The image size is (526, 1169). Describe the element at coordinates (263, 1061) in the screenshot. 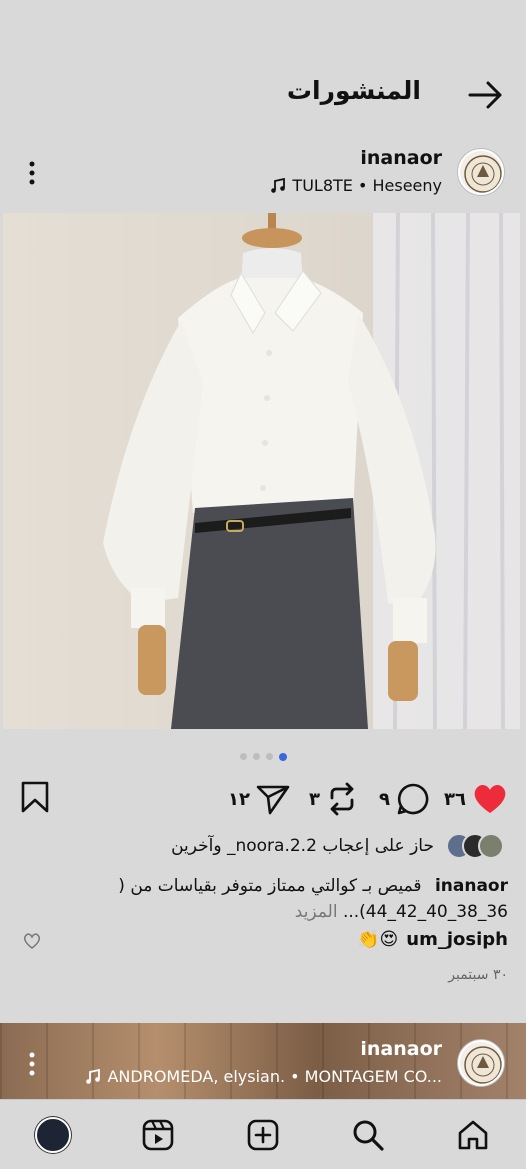

I see `next-post-preview` at that location.